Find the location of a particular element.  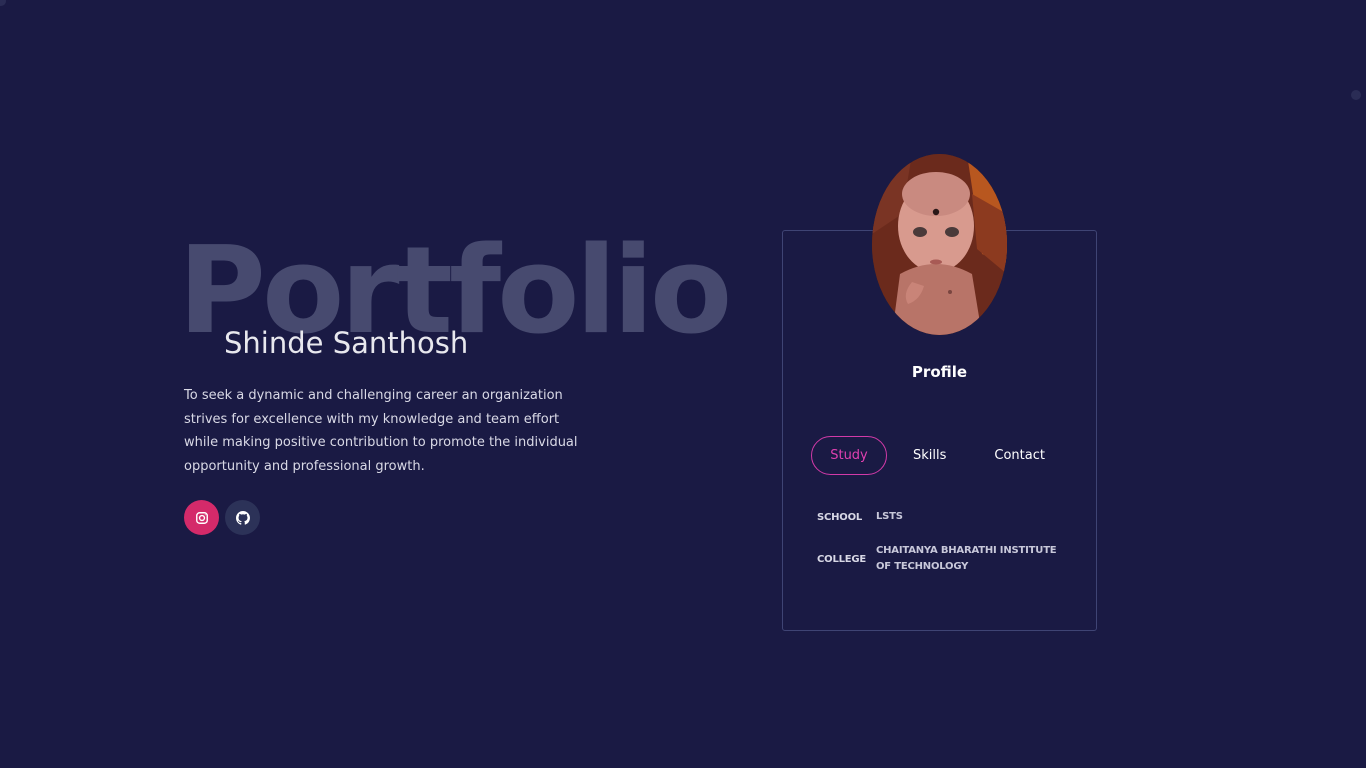

info-row-school: SCHOOL LSTS is located at coordinates (947, 517).